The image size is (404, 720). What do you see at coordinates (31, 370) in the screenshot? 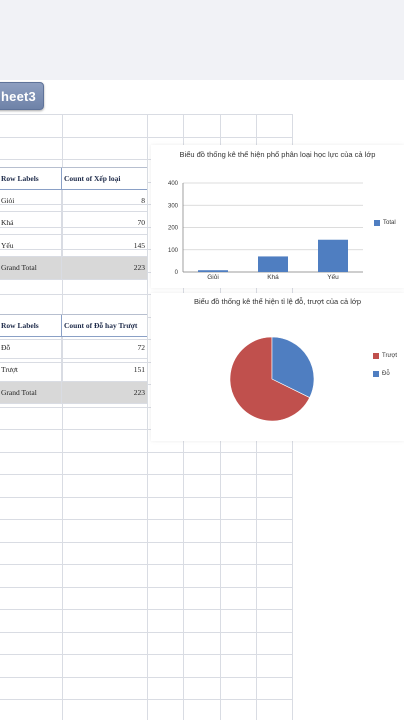
I see `row-label: Trượt` at bounding box center [31, 370].